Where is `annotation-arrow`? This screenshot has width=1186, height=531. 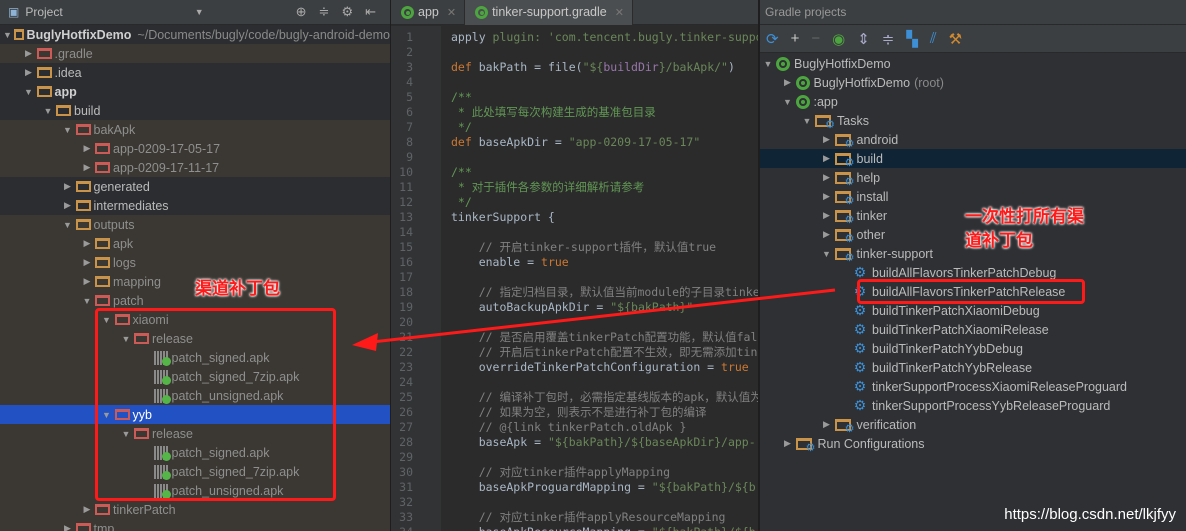 annotation-arrow is located at coordinates (594, 319).